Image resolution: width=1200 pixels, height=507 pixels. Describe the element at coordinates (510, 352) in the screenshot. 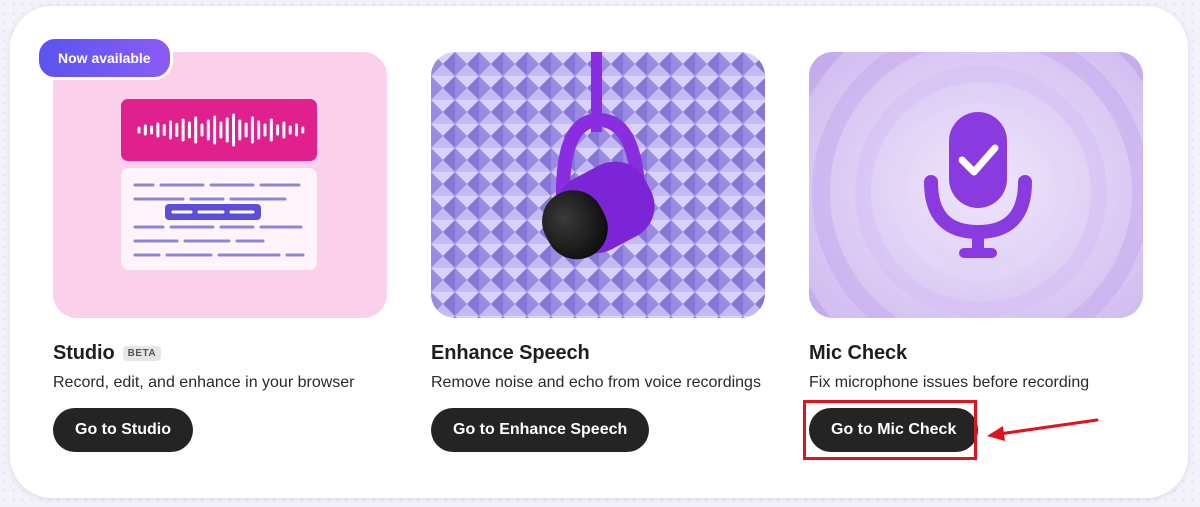

I see `enhance-speech-title: Enhance Speech` at that location.